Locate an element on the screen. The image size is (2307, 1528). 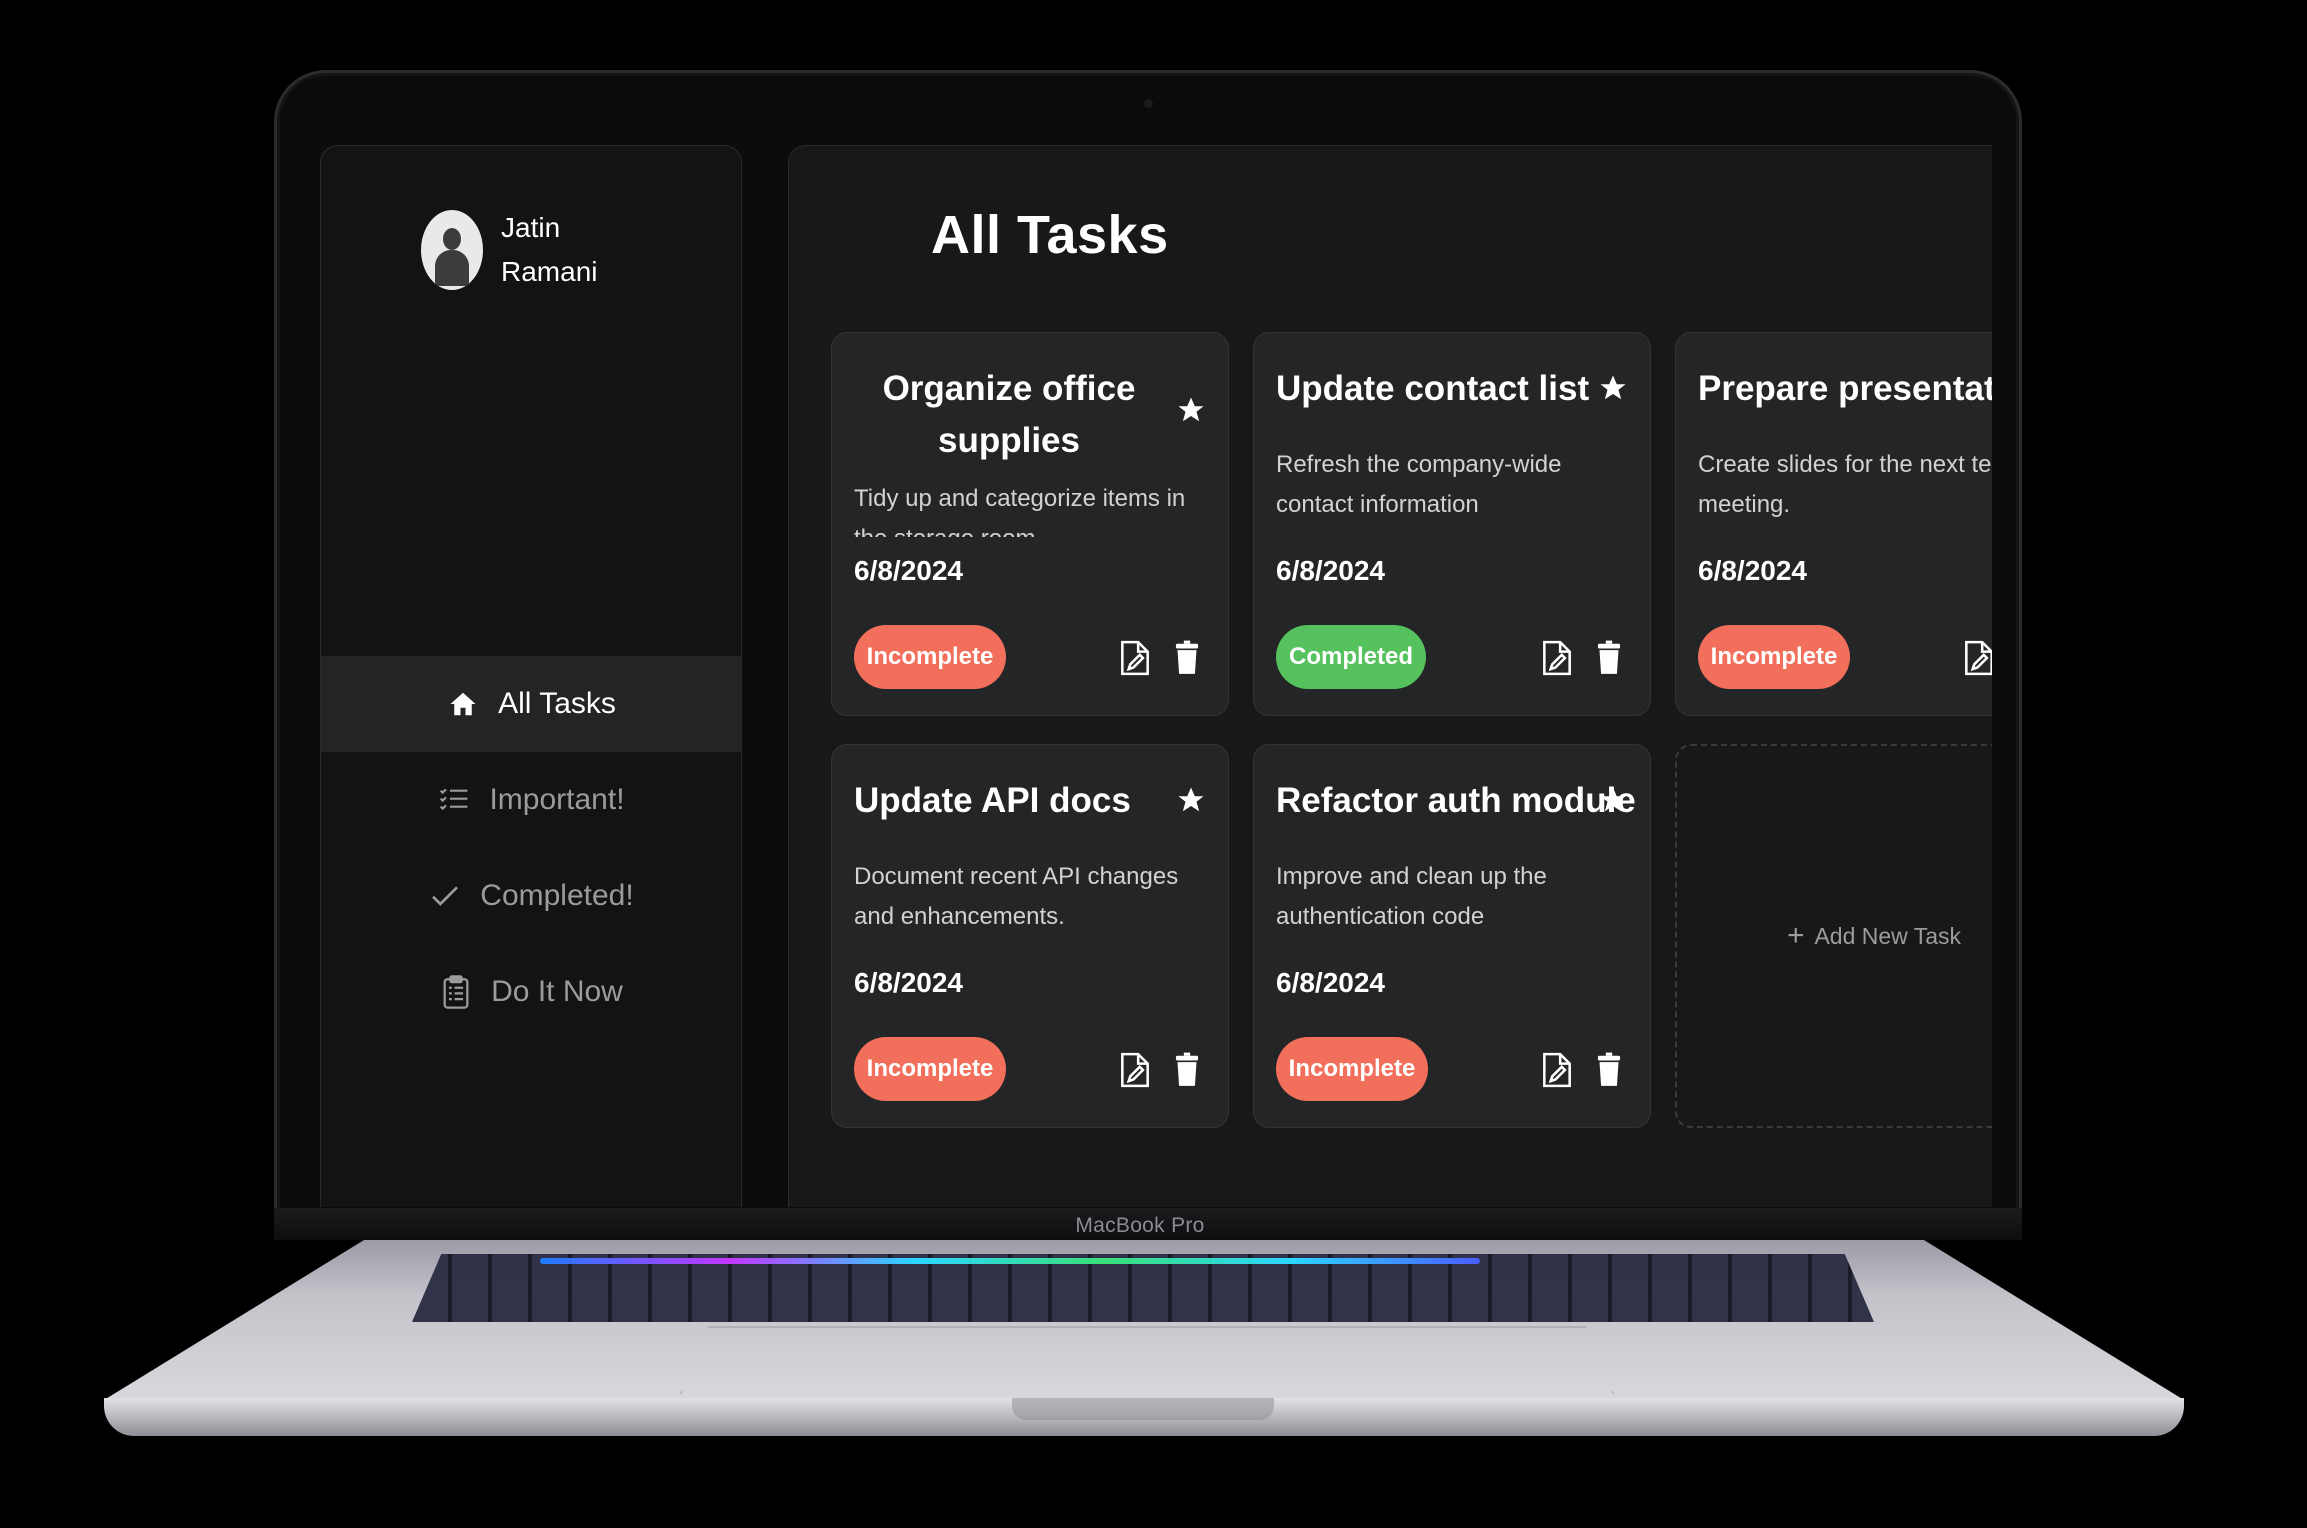
task-title: Refactor auth module is located at coordinates (1456, 800).